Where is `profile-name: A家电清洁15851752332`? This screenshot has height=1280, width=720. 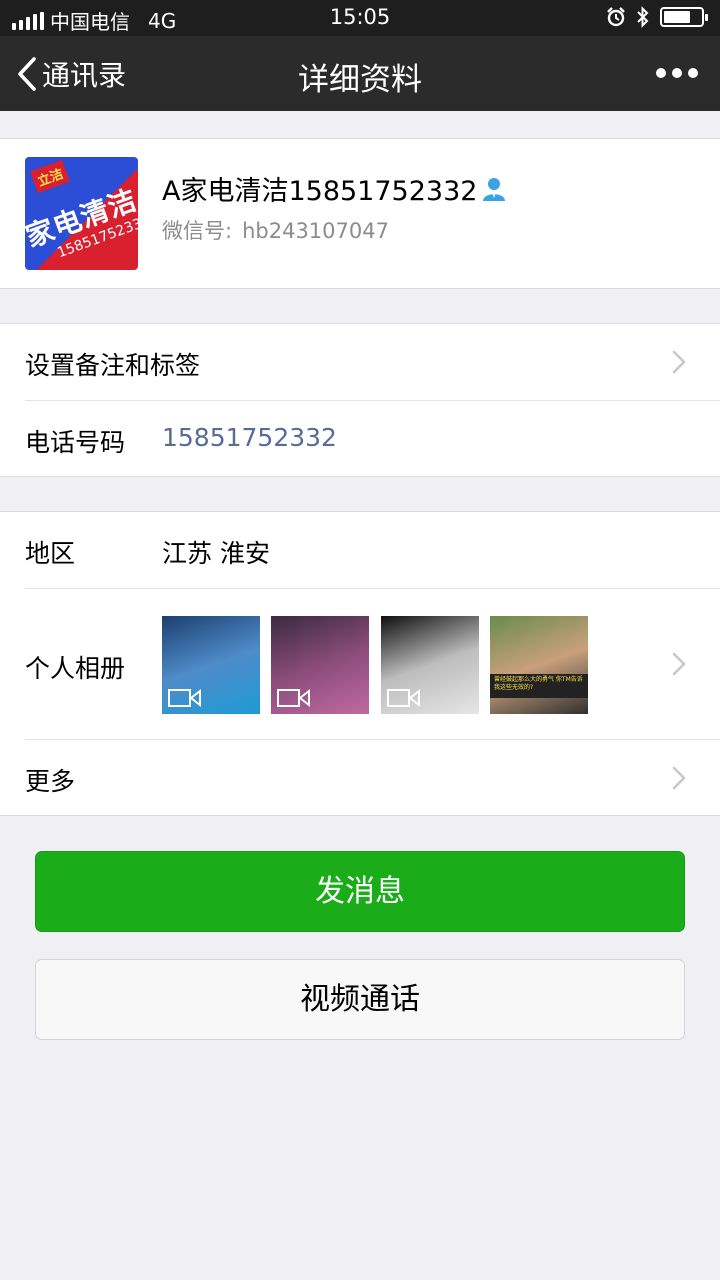
profile-name: A家电清洁15851752332 is located at coordinates (320, 191).